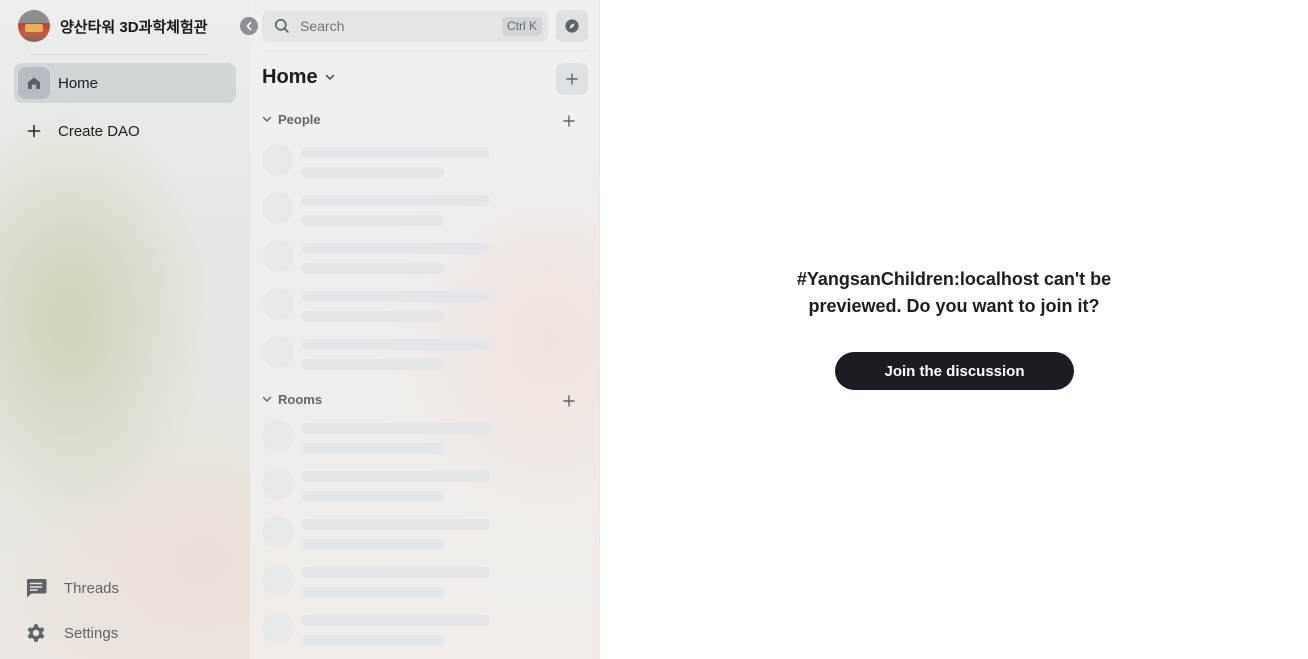  I want to click on section-rooms-header: Rooms, so click(292, 399).